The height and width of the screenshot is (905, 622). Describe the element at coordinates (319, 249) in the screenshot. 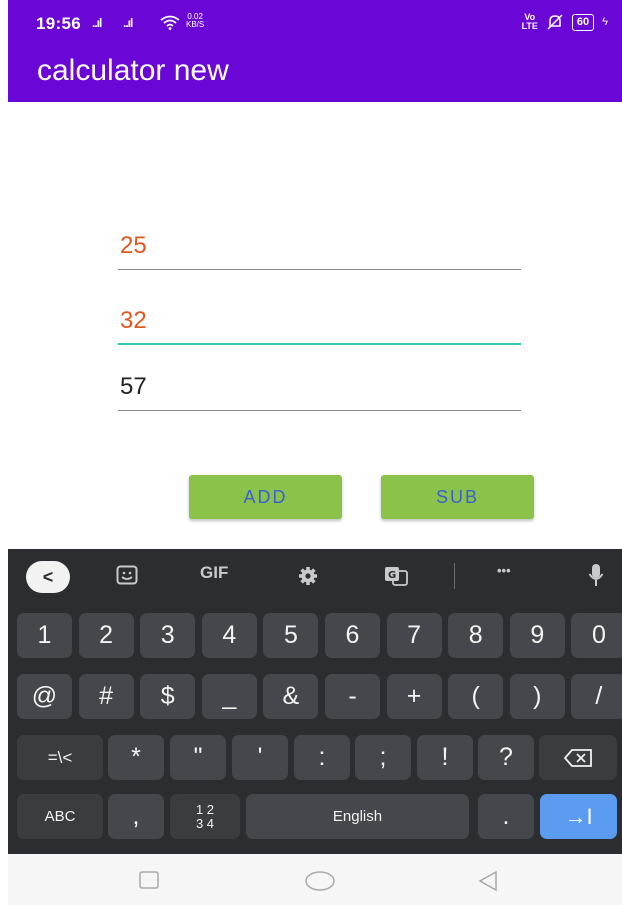

I see `first-number-input: 25` at that location.